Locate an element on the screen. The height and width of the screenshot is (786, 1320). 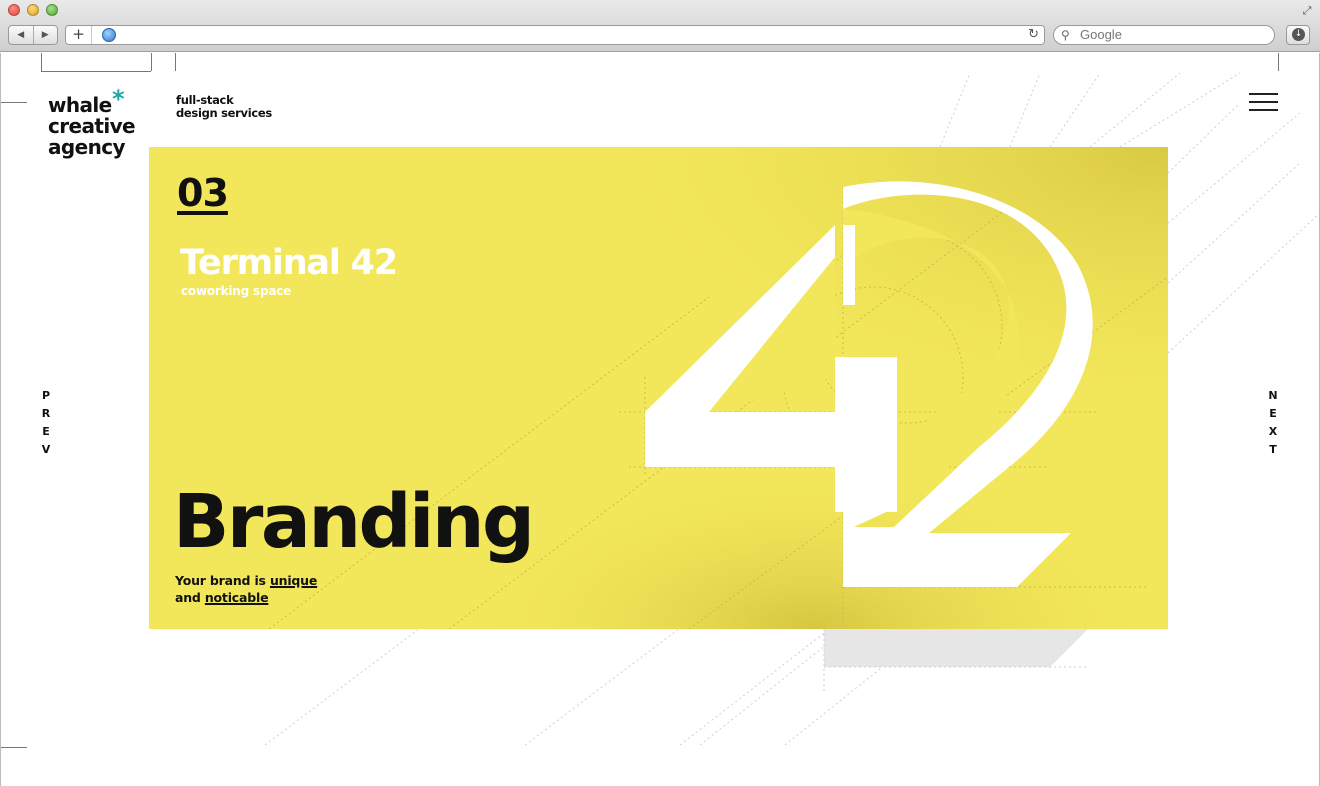
next-letter: E is located at coordinates (1273, 413).